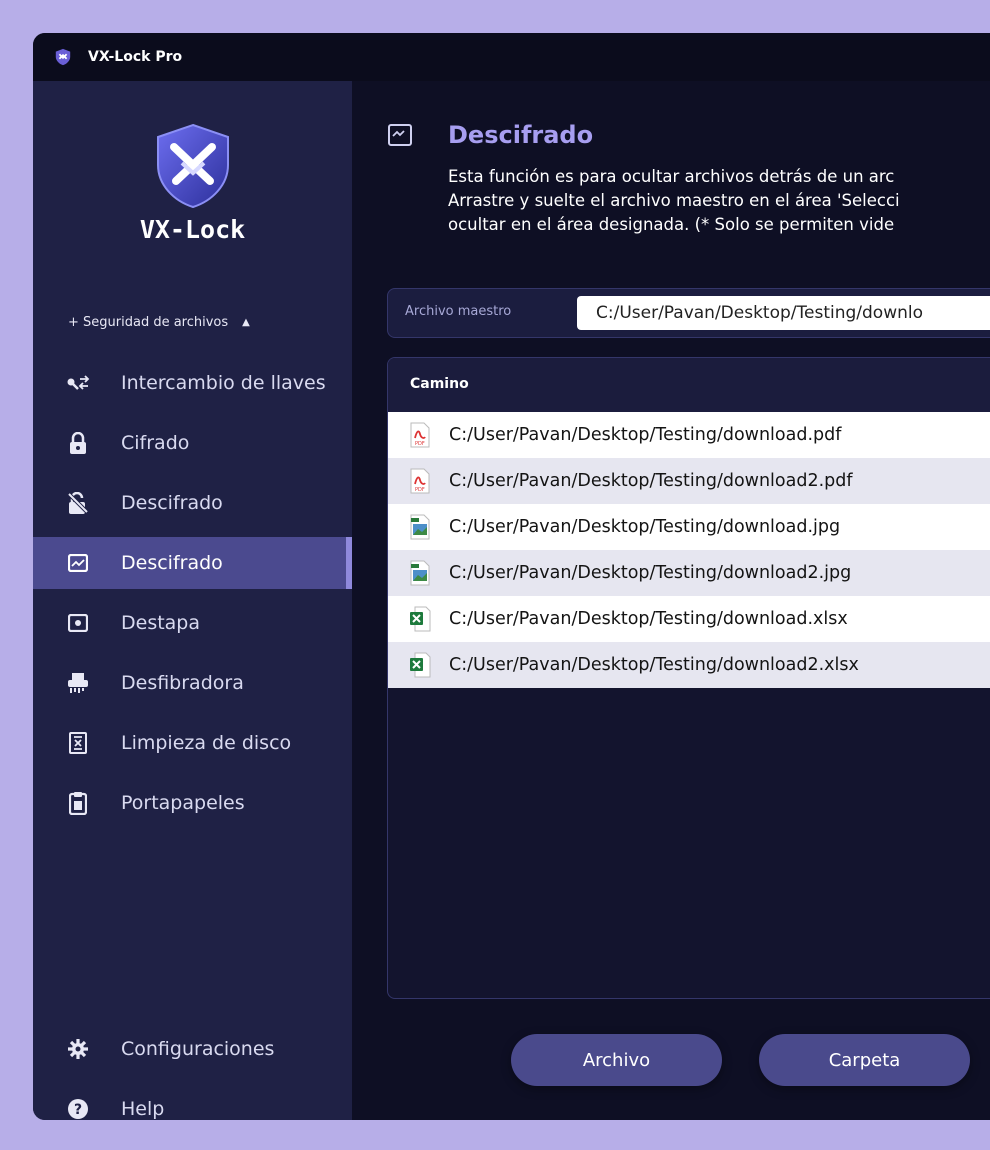  Describe the element at coordinates (864, 1060) in the screenshot. I see `add-folder-button: Carpeta` at that location.